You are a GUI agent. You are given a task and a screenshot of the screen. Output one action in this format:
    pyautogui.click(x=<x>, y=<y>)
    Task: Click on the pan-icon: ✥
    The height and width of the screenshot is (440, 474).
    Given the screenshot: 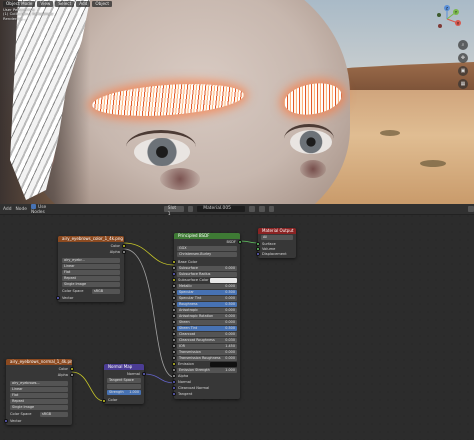 What is the action you would take?
    pyautogui.click(x=463, y=58)
    